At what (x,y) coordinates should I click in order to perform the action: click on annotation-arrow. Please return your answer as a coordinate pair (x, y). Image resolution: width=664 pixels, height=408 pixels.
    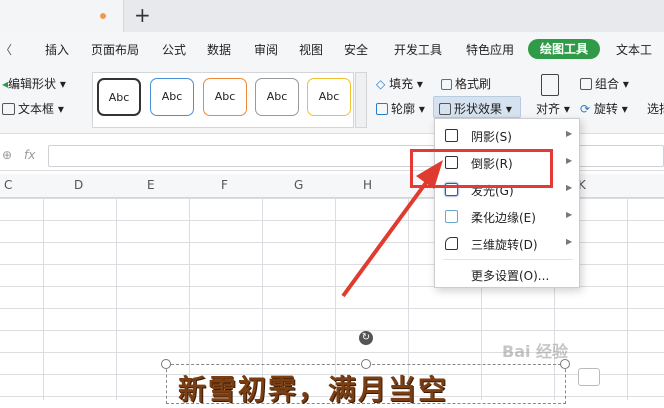
    Looking at the image, I should click on (392, 229).